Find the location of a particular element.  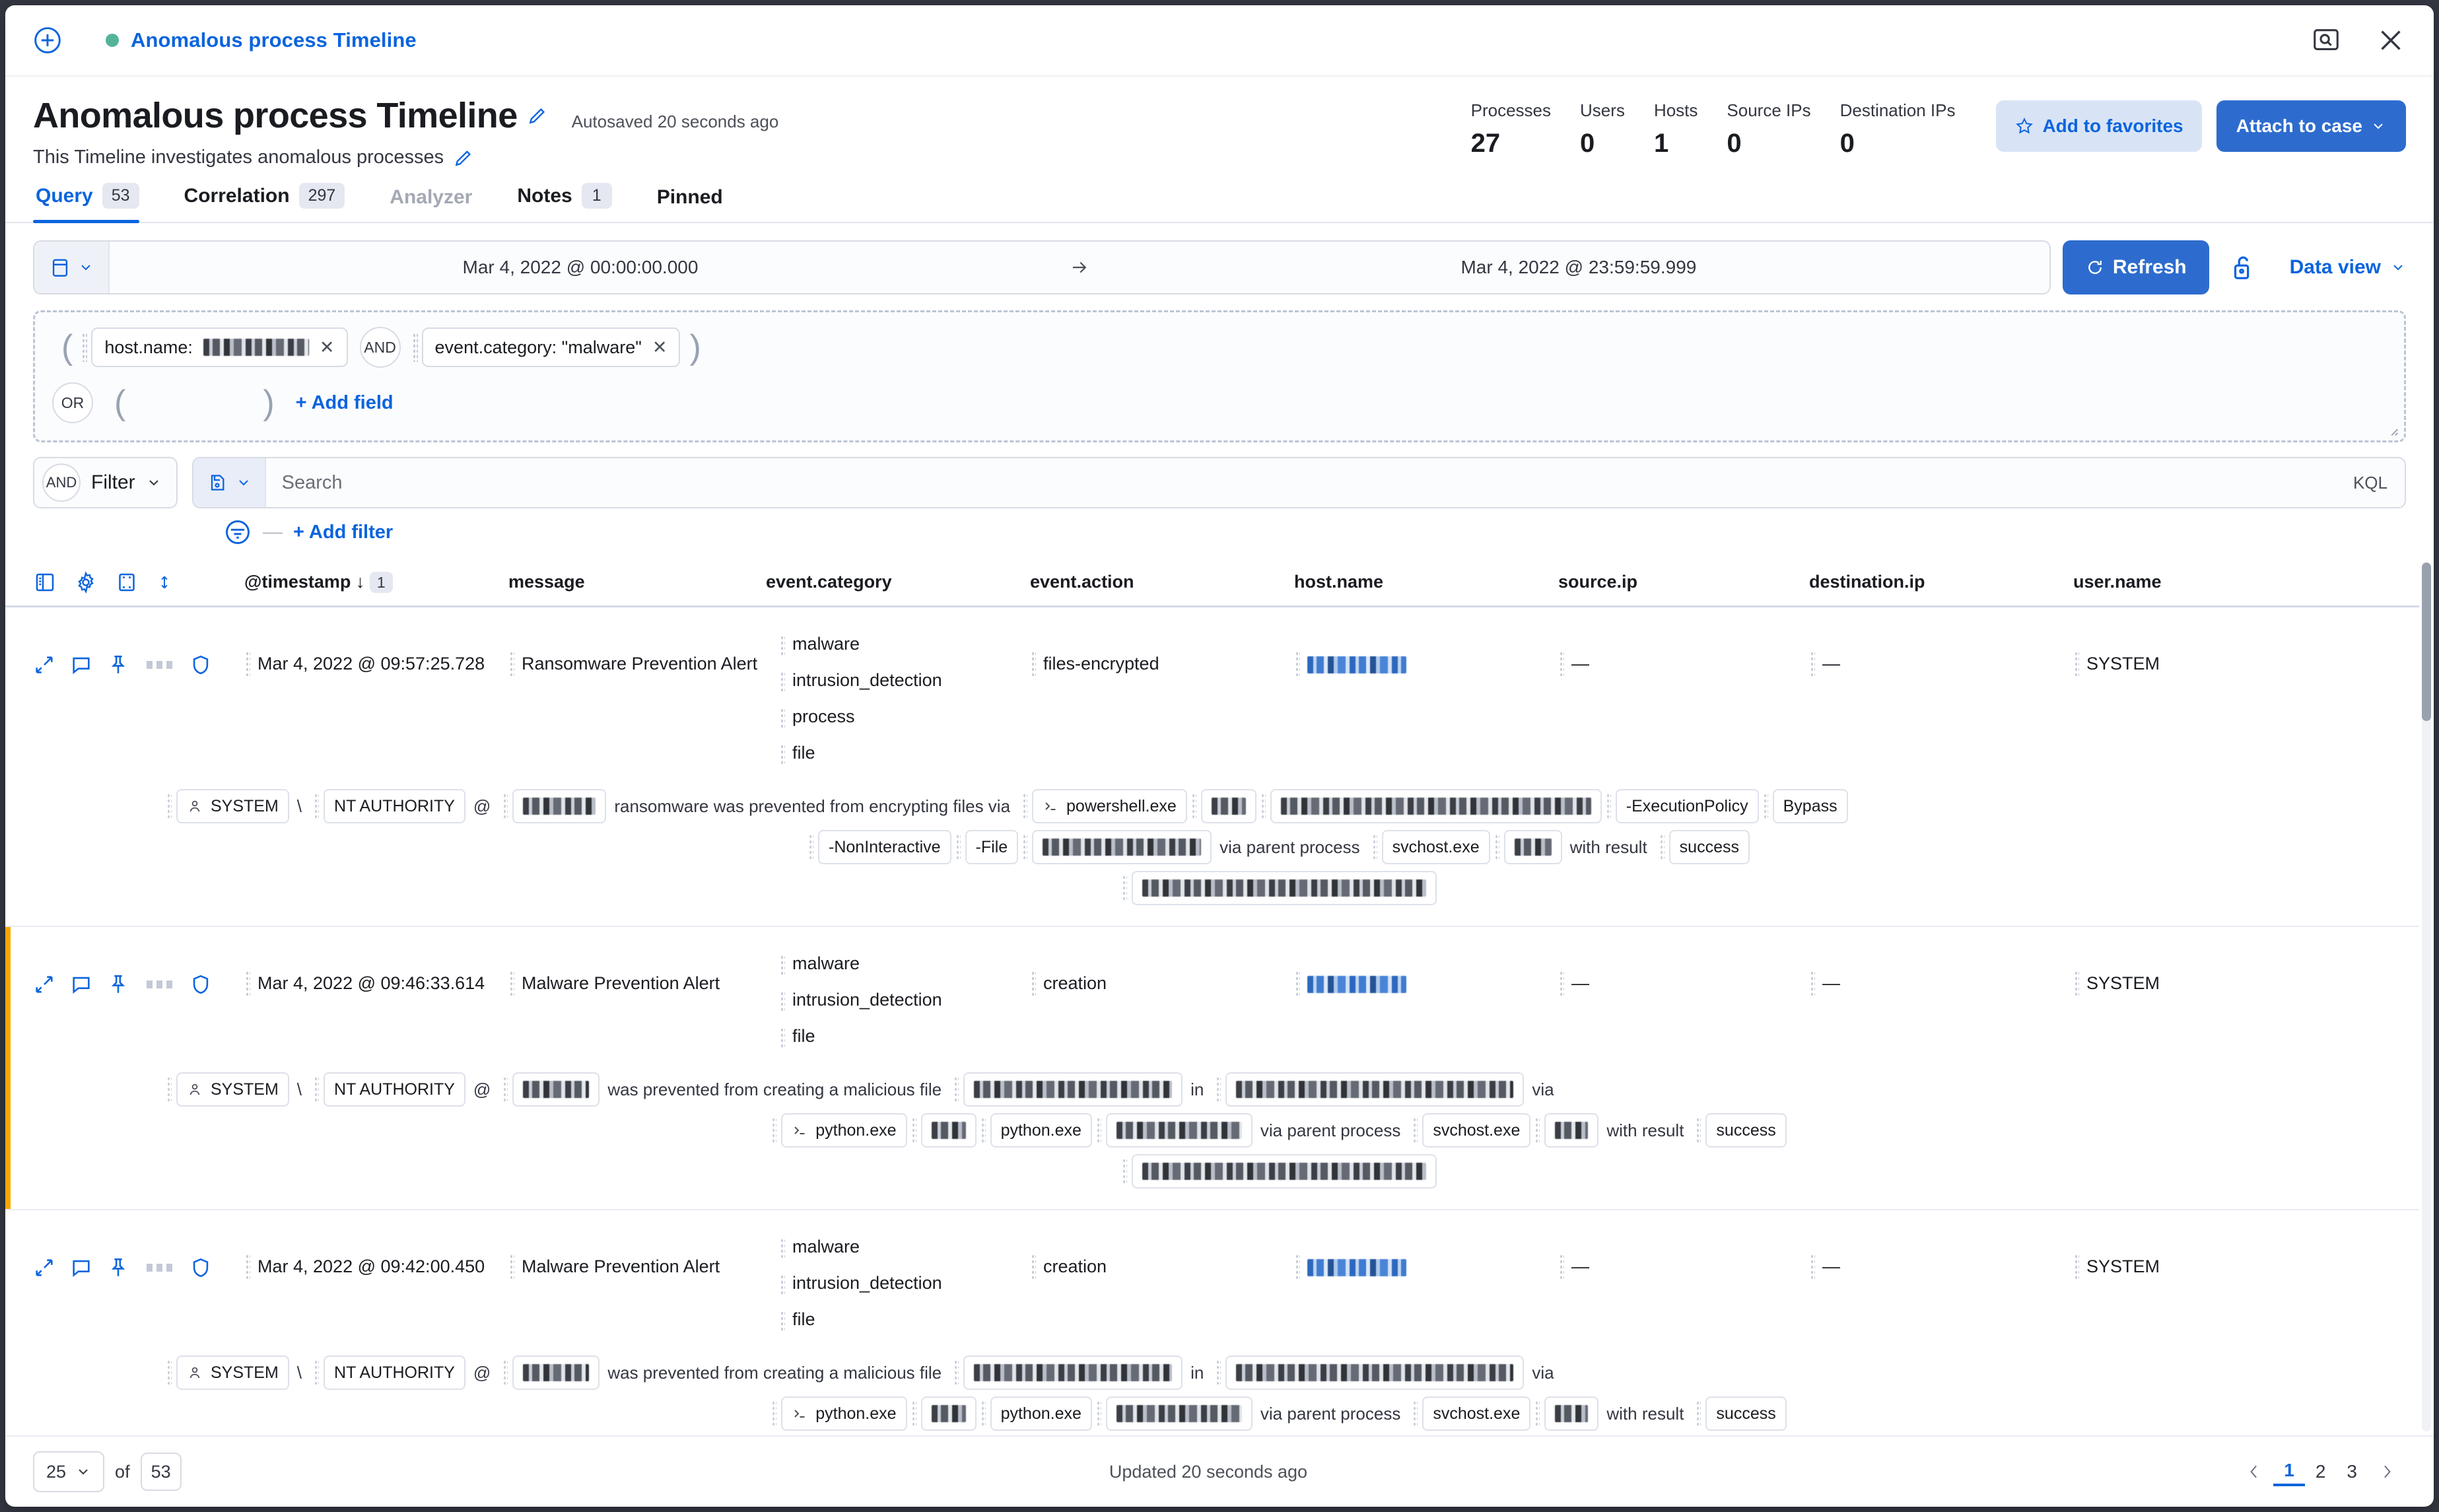

query-field-host-name: host.name: ✕ is located at coordinates (219, 347).